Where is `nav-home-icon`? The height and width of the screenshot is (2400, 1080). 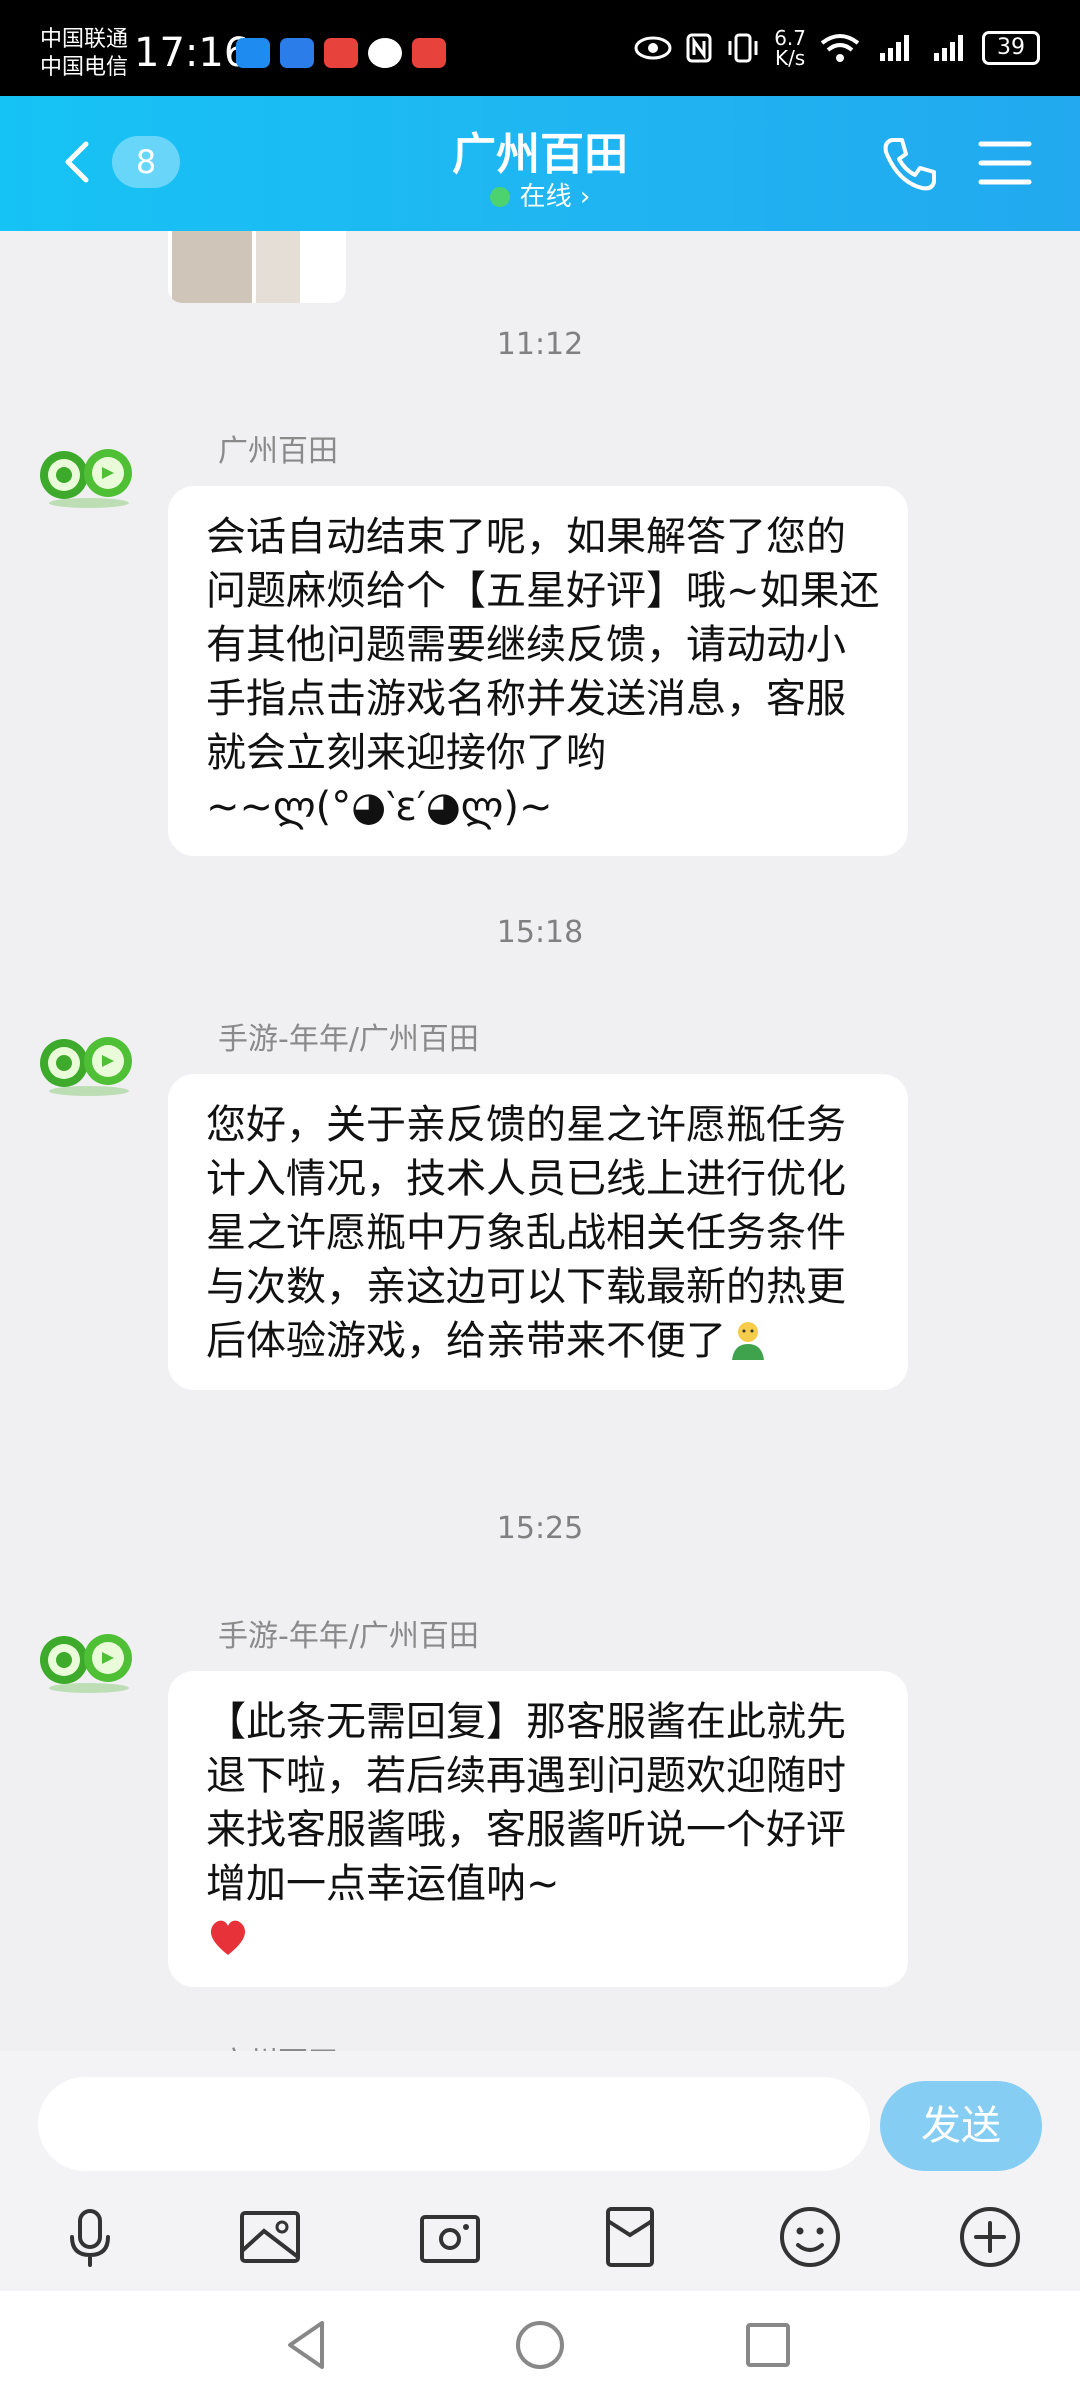 nav-home-icon is located at coordinates (540, 2345).